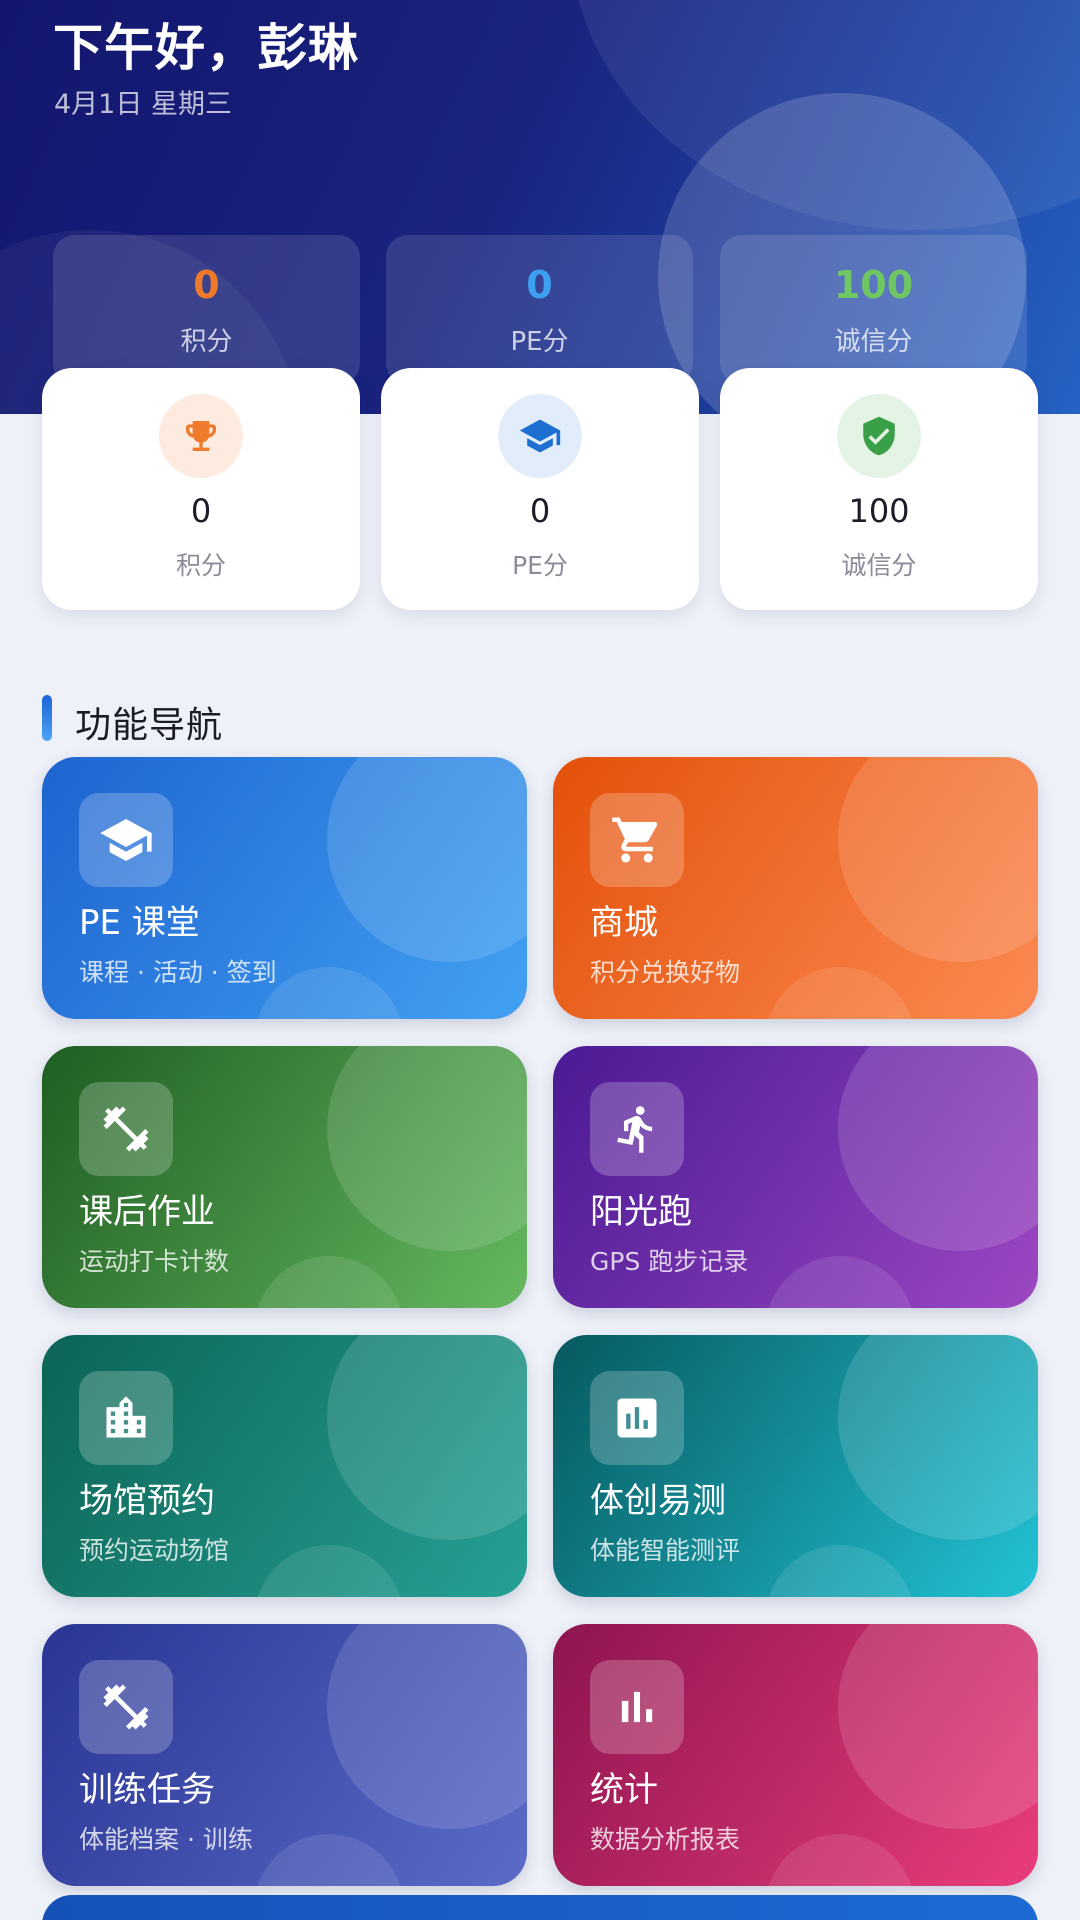 The image size is (1080, 1920). I want to click on bottom-card-peek, so click(540, 1907).